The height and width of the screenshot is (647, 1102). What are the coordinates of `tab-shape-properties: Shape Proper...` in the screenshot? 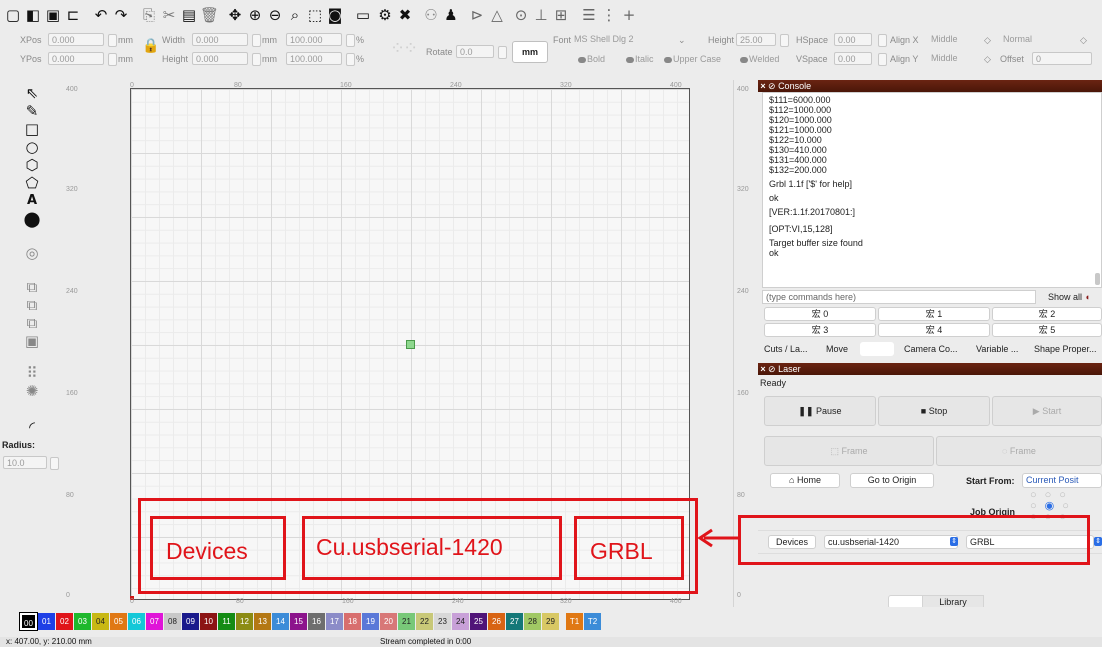 It's located at (1065, 349).